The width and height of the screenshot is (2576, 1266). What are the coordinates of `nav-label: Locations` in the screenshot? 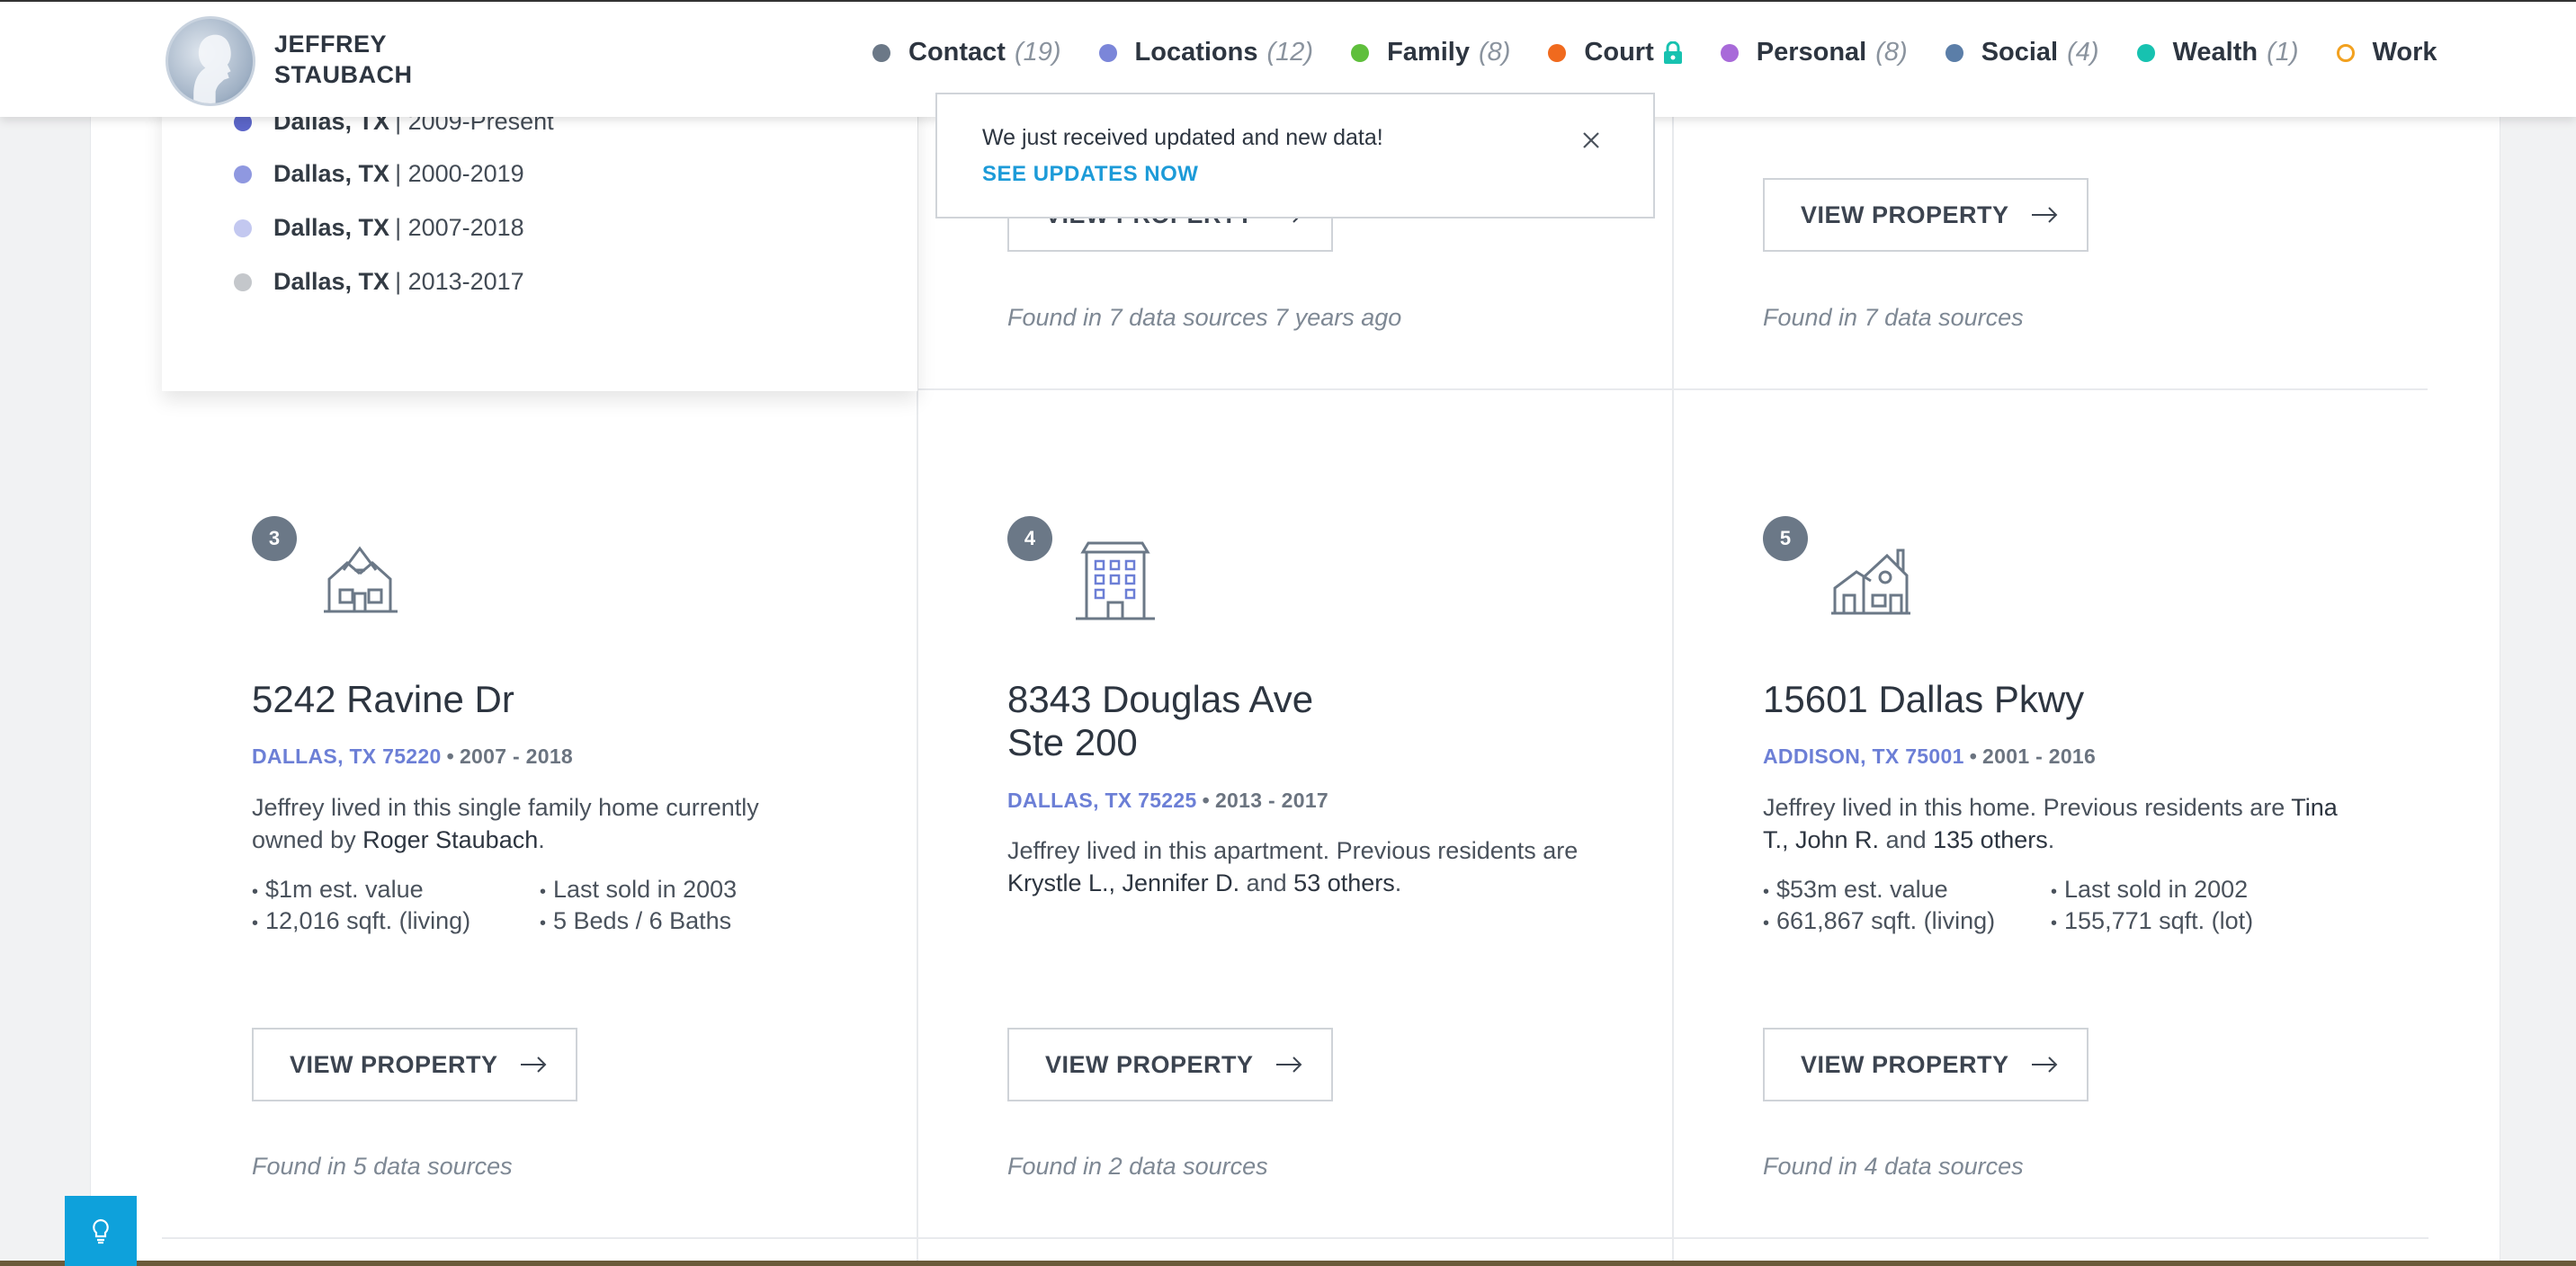 It's located at (1196, 52).